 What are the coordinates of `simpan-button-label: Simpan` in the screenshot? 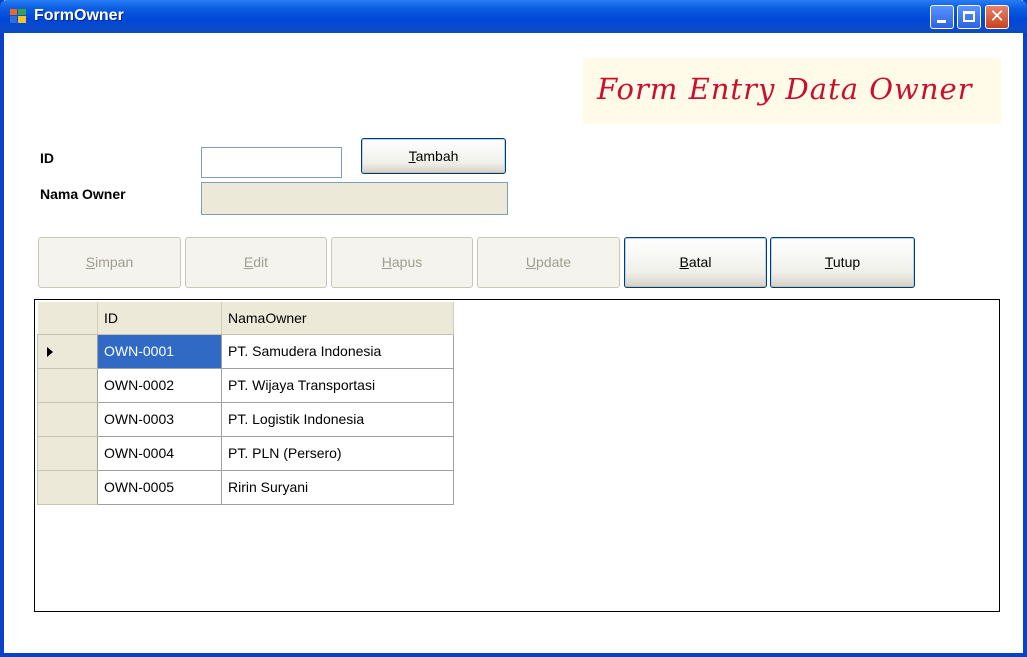 It's located at (109, 262).